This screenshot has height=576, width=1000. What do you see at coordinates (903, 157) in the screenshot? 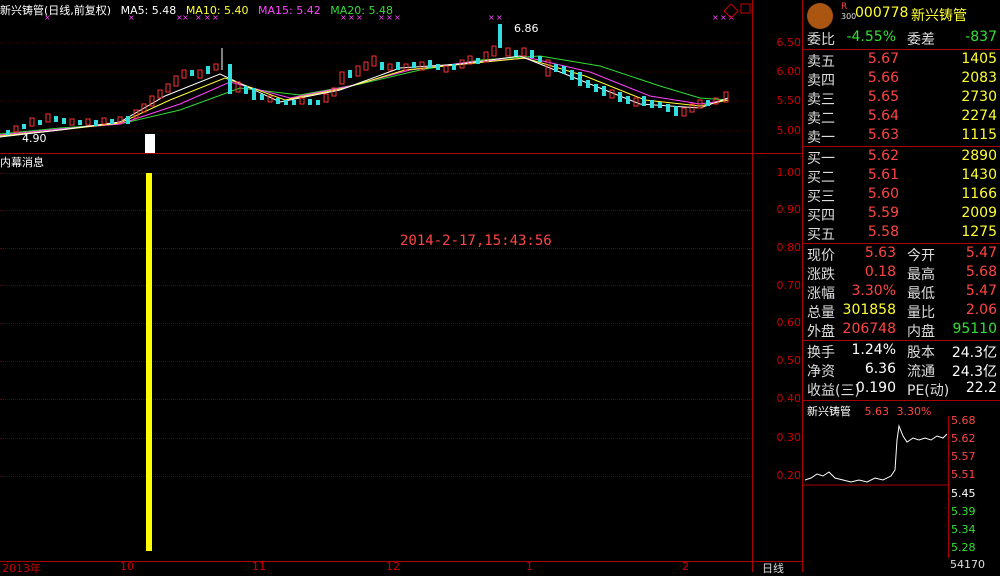
I see `buy-row: 买一 5.62 2890` at bounding box center [903, 157].